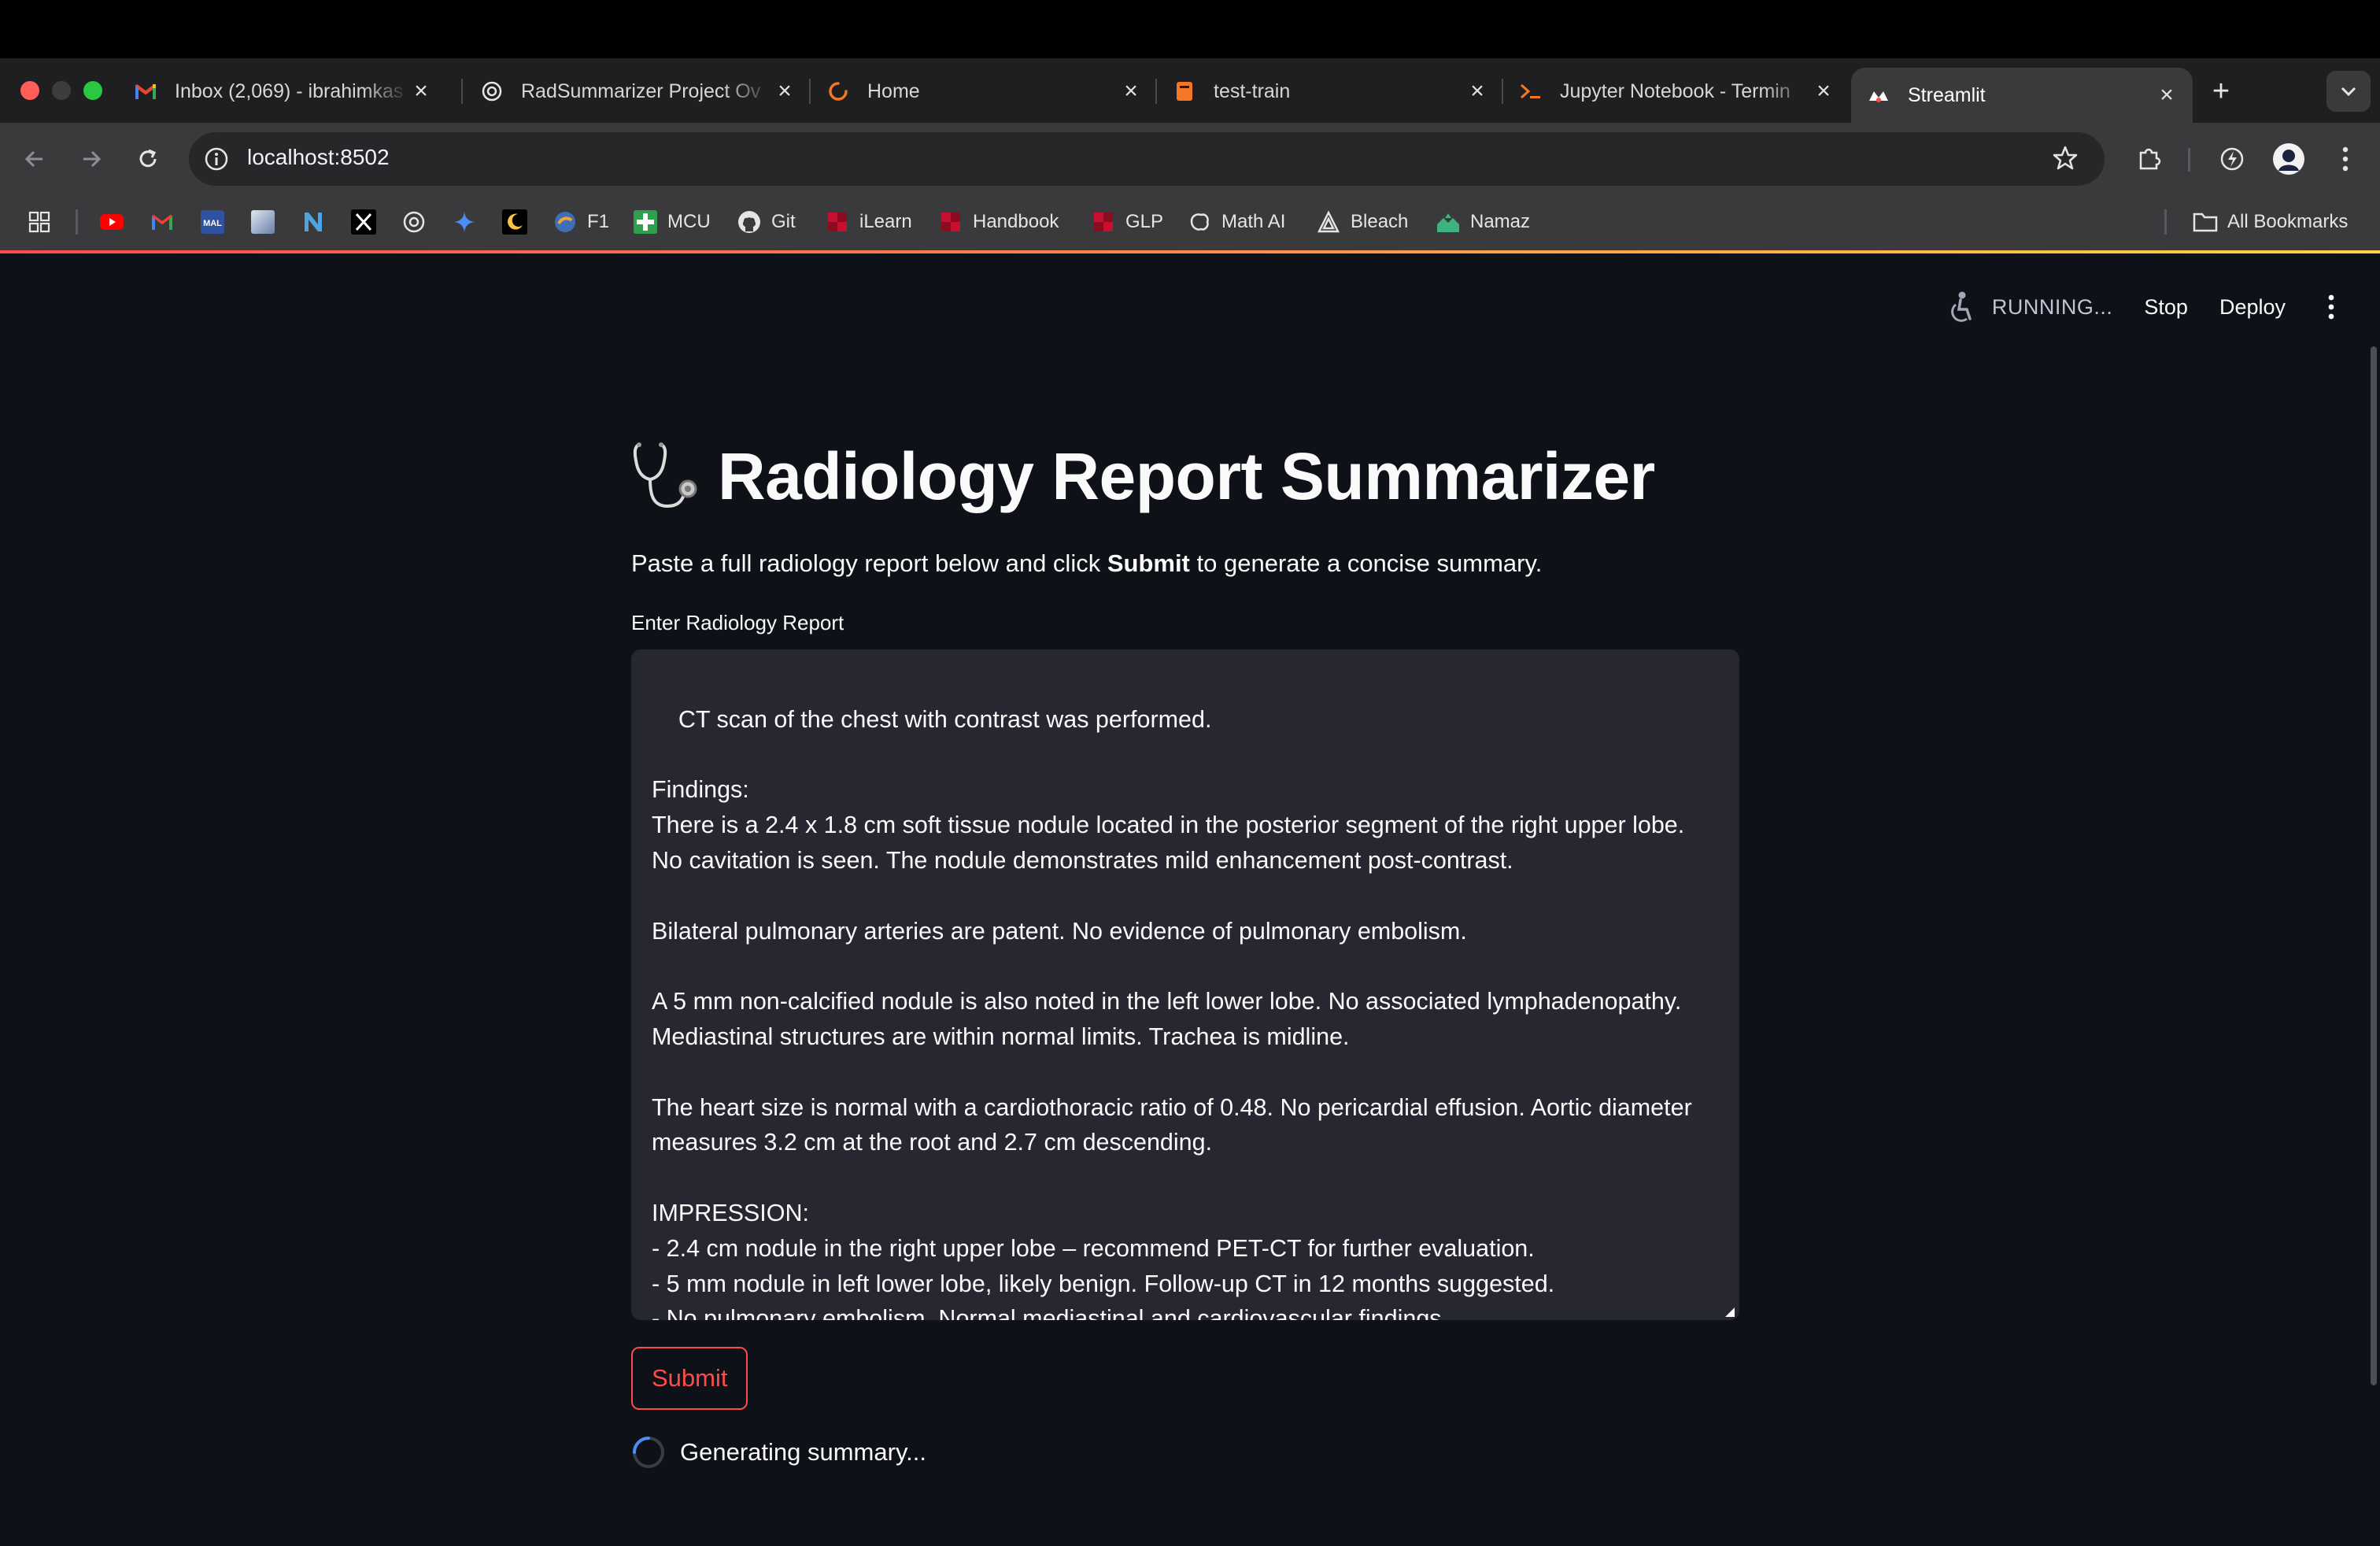  What do you see at coordinates (2189, 160) in the screenshot?
I see `toolbar-divider` at bounding box center [2189, 160].